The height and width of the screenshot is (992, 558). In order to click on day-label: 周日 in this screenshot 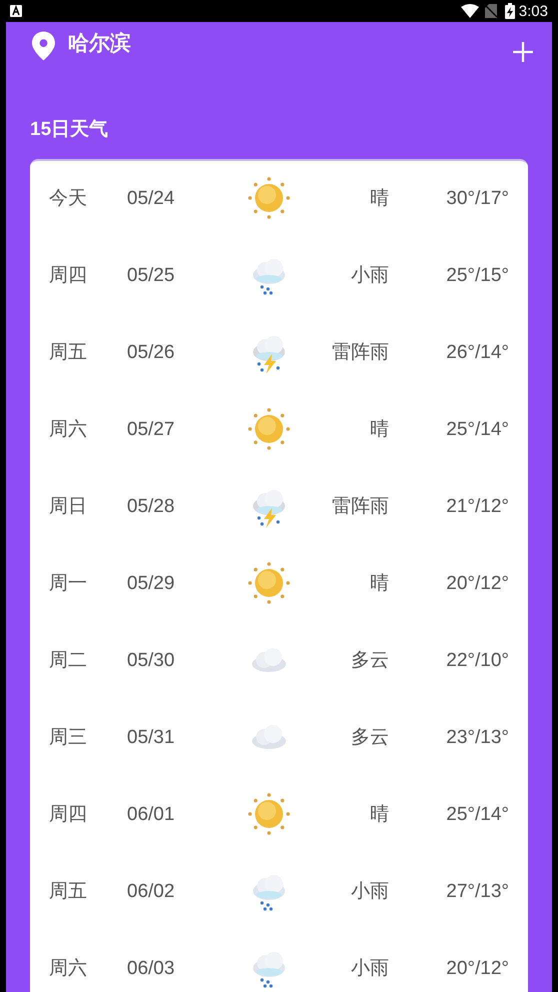, I will do `click(68, 506)`.